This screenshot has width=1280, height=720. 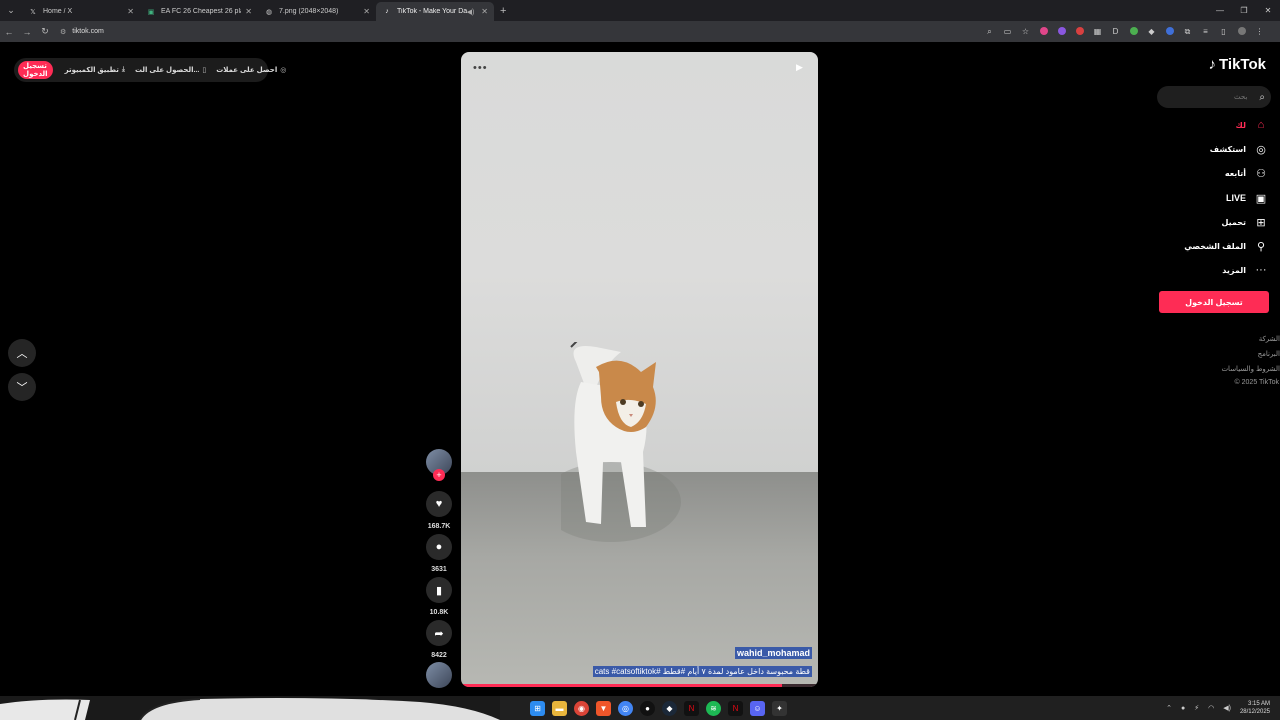 I want to click on share-icon: ➦, so click(x=439, y=633).